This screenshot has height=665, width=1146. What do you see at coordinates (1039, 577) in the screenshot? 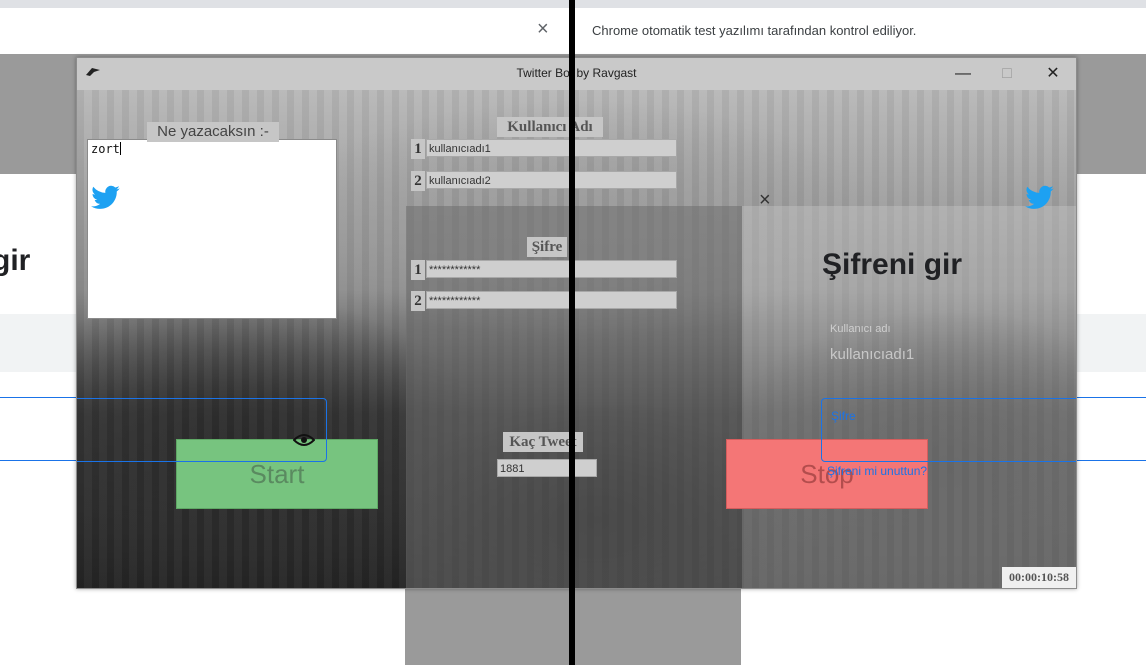
I see `elapsed-timer: 00:00:10:58` at bounding box center [1039, 577].